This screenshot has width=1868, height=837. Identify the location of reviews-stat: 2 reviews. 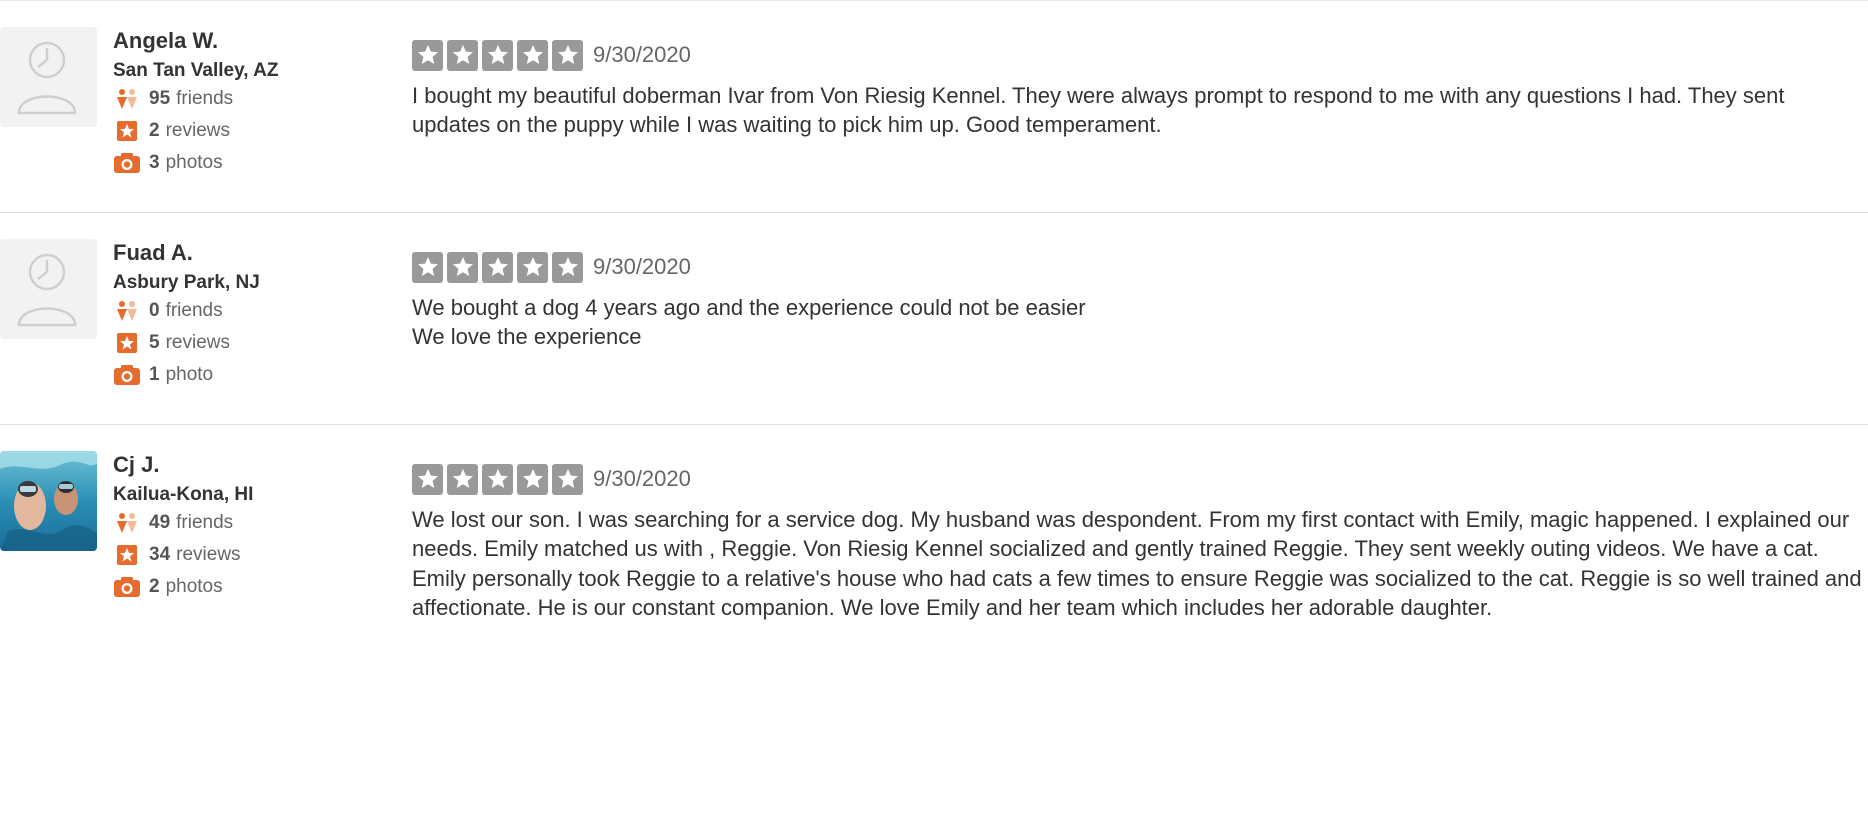
(248, 131).